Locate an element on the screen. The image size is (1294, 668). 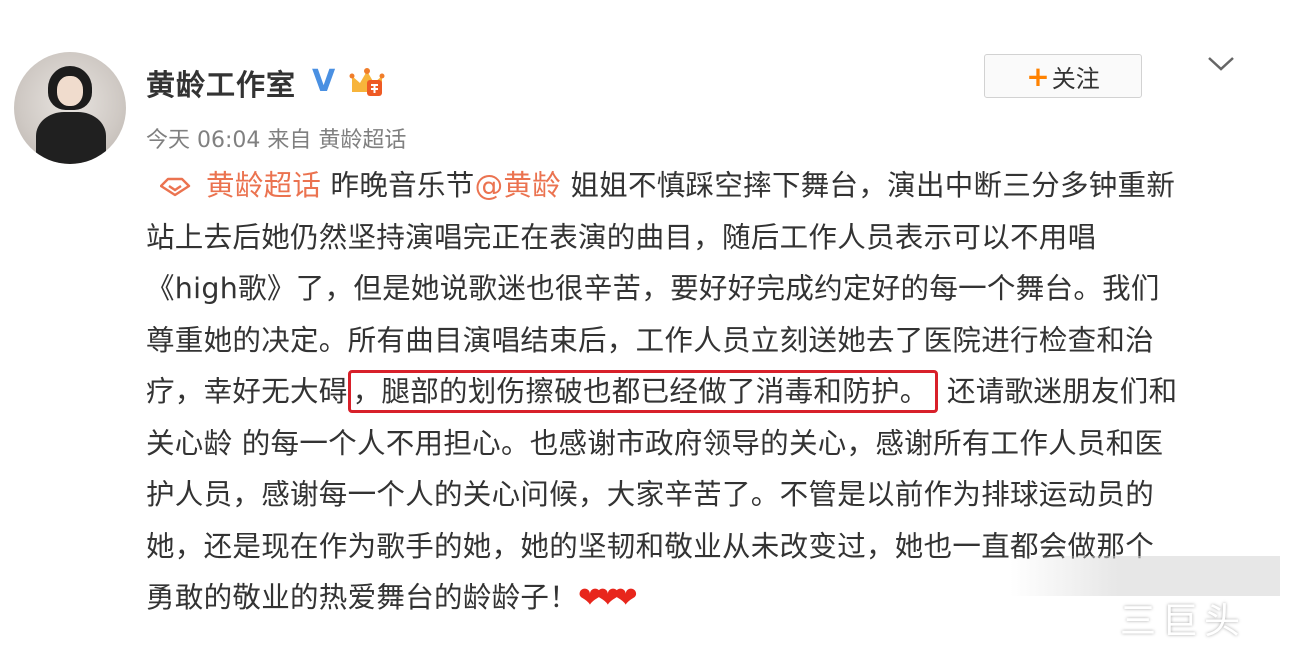
content-line: 护人员，感谢每一个人的关心问候，大家辛苦了。不管是以前作为排球运动员的 is located at coordinates (650, 494).